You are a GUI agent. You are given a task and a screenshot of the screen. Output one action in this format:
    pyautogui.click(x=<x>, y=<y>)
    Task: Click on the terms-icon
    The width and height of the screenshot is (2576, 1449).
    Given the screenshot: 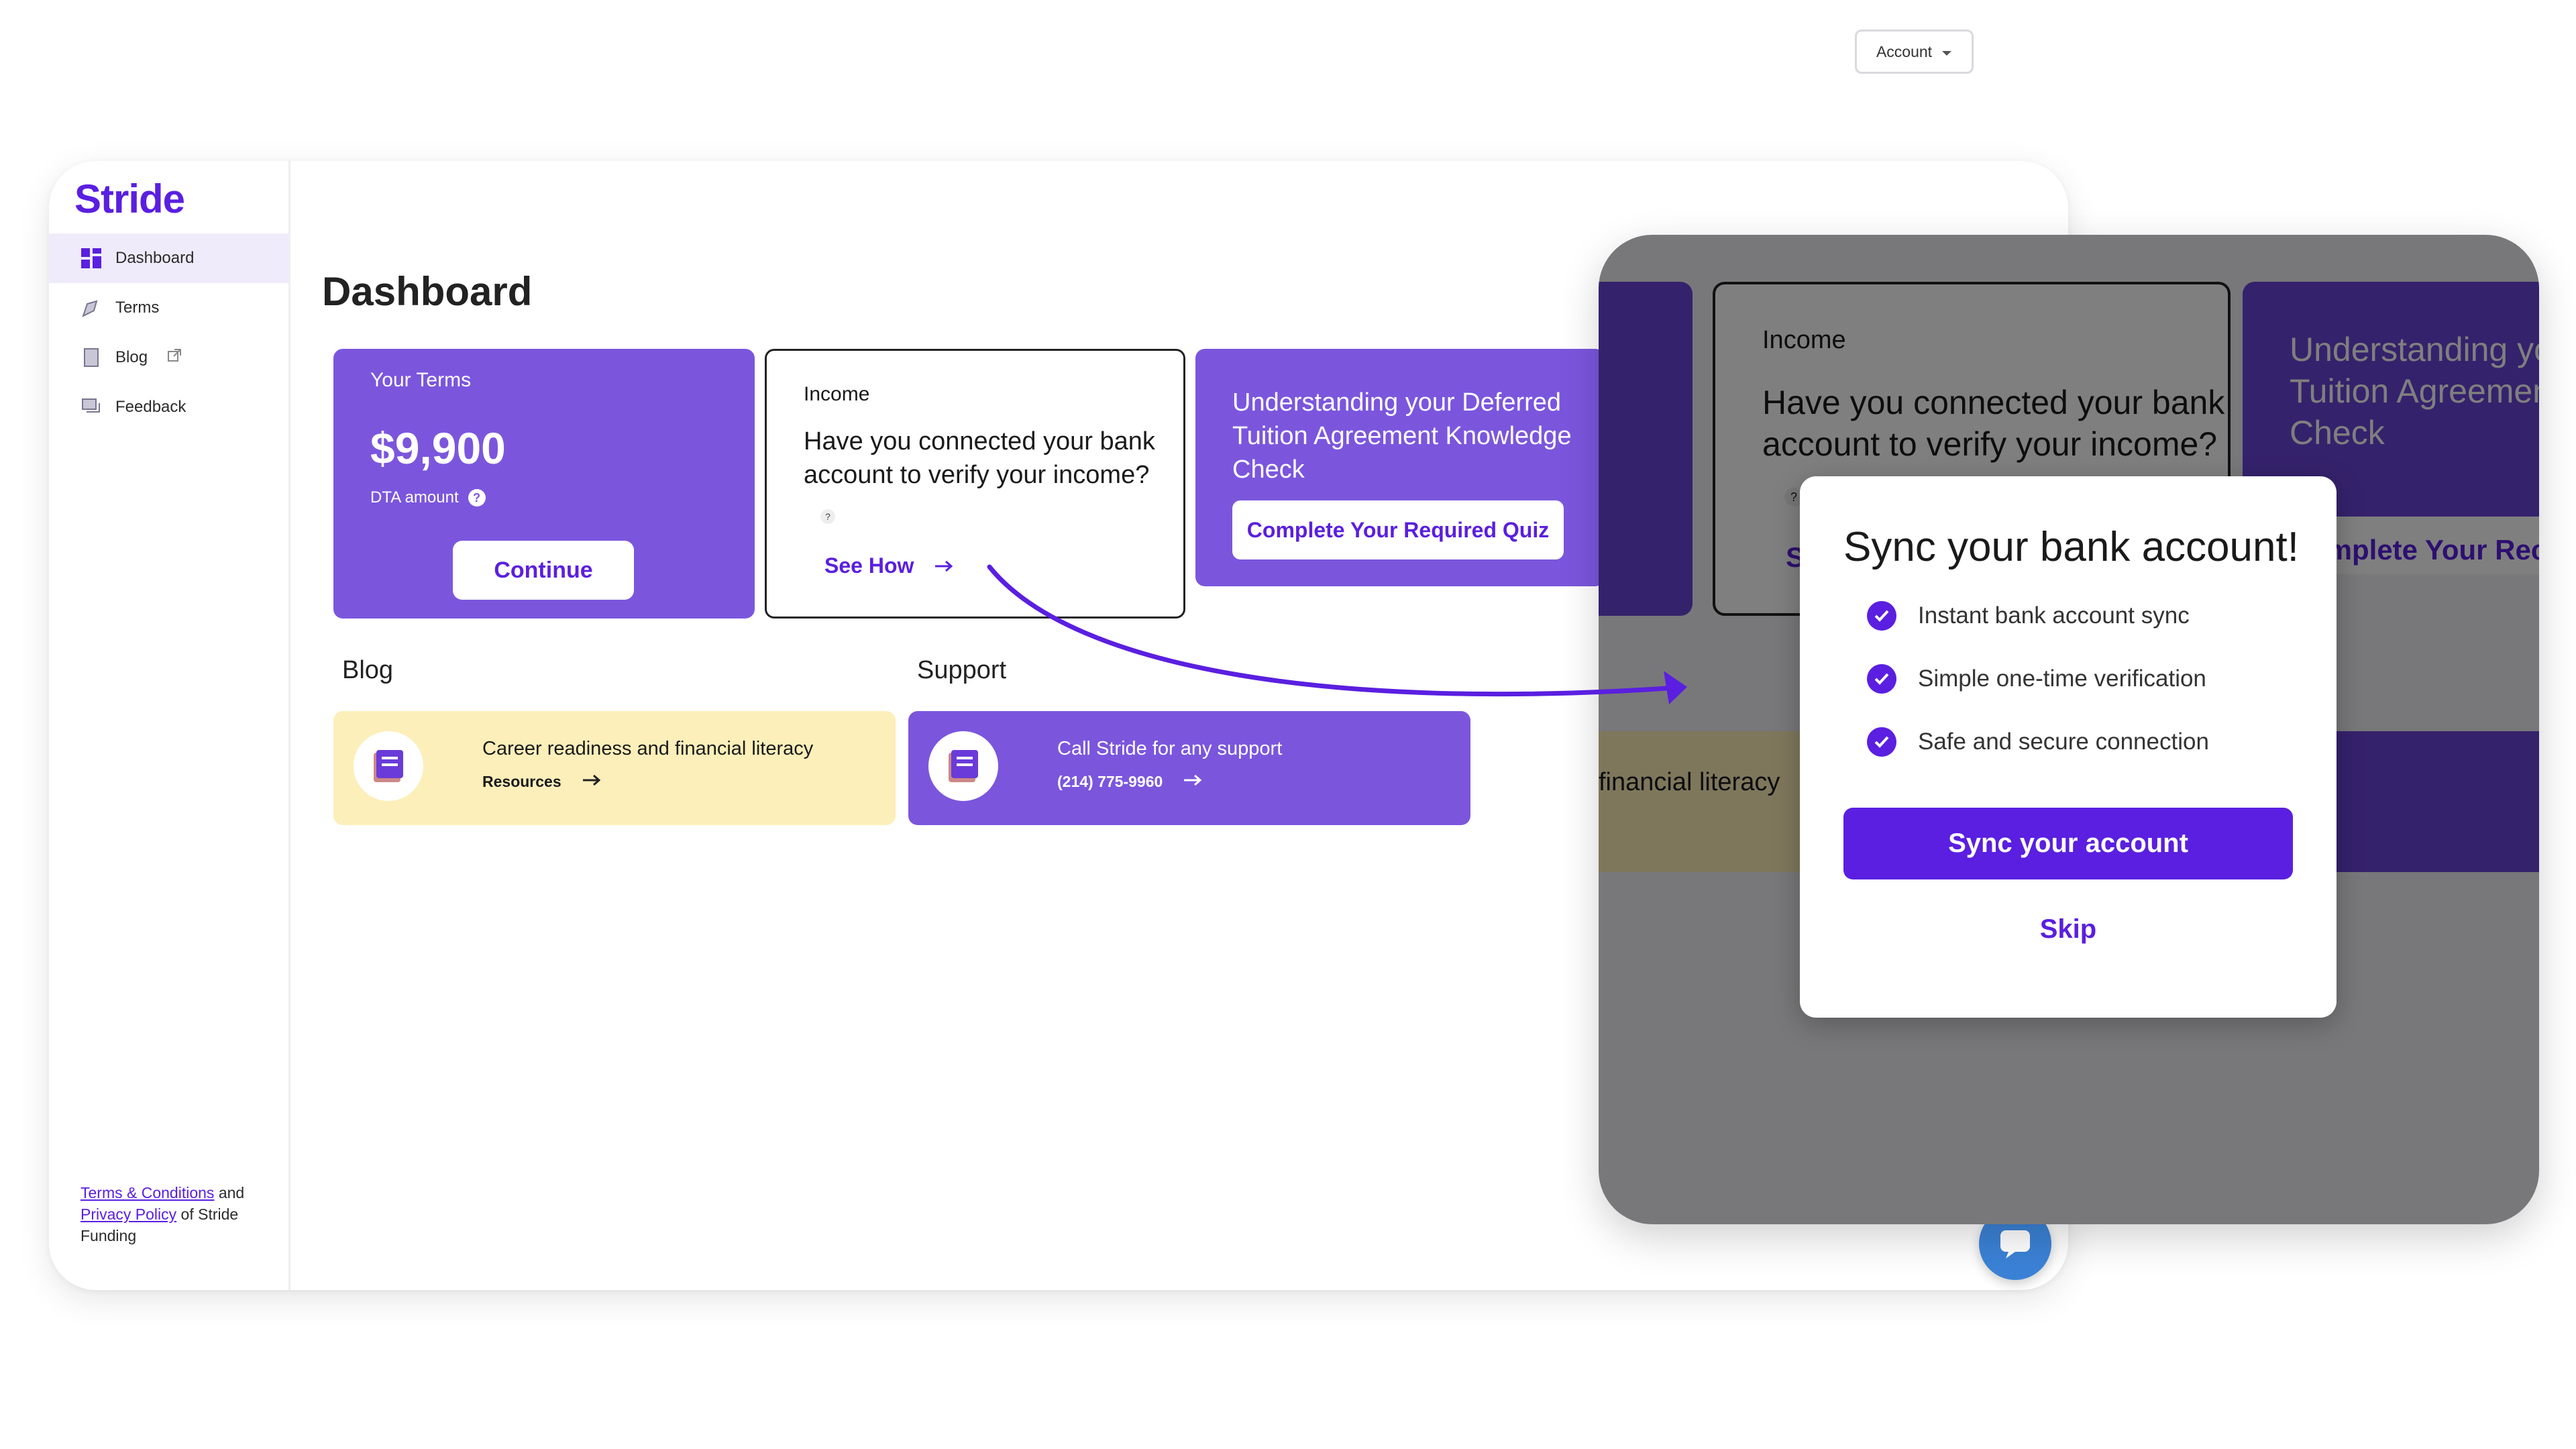 What is the action you would take?
    pyautogui.click(x=91, y=308)
    